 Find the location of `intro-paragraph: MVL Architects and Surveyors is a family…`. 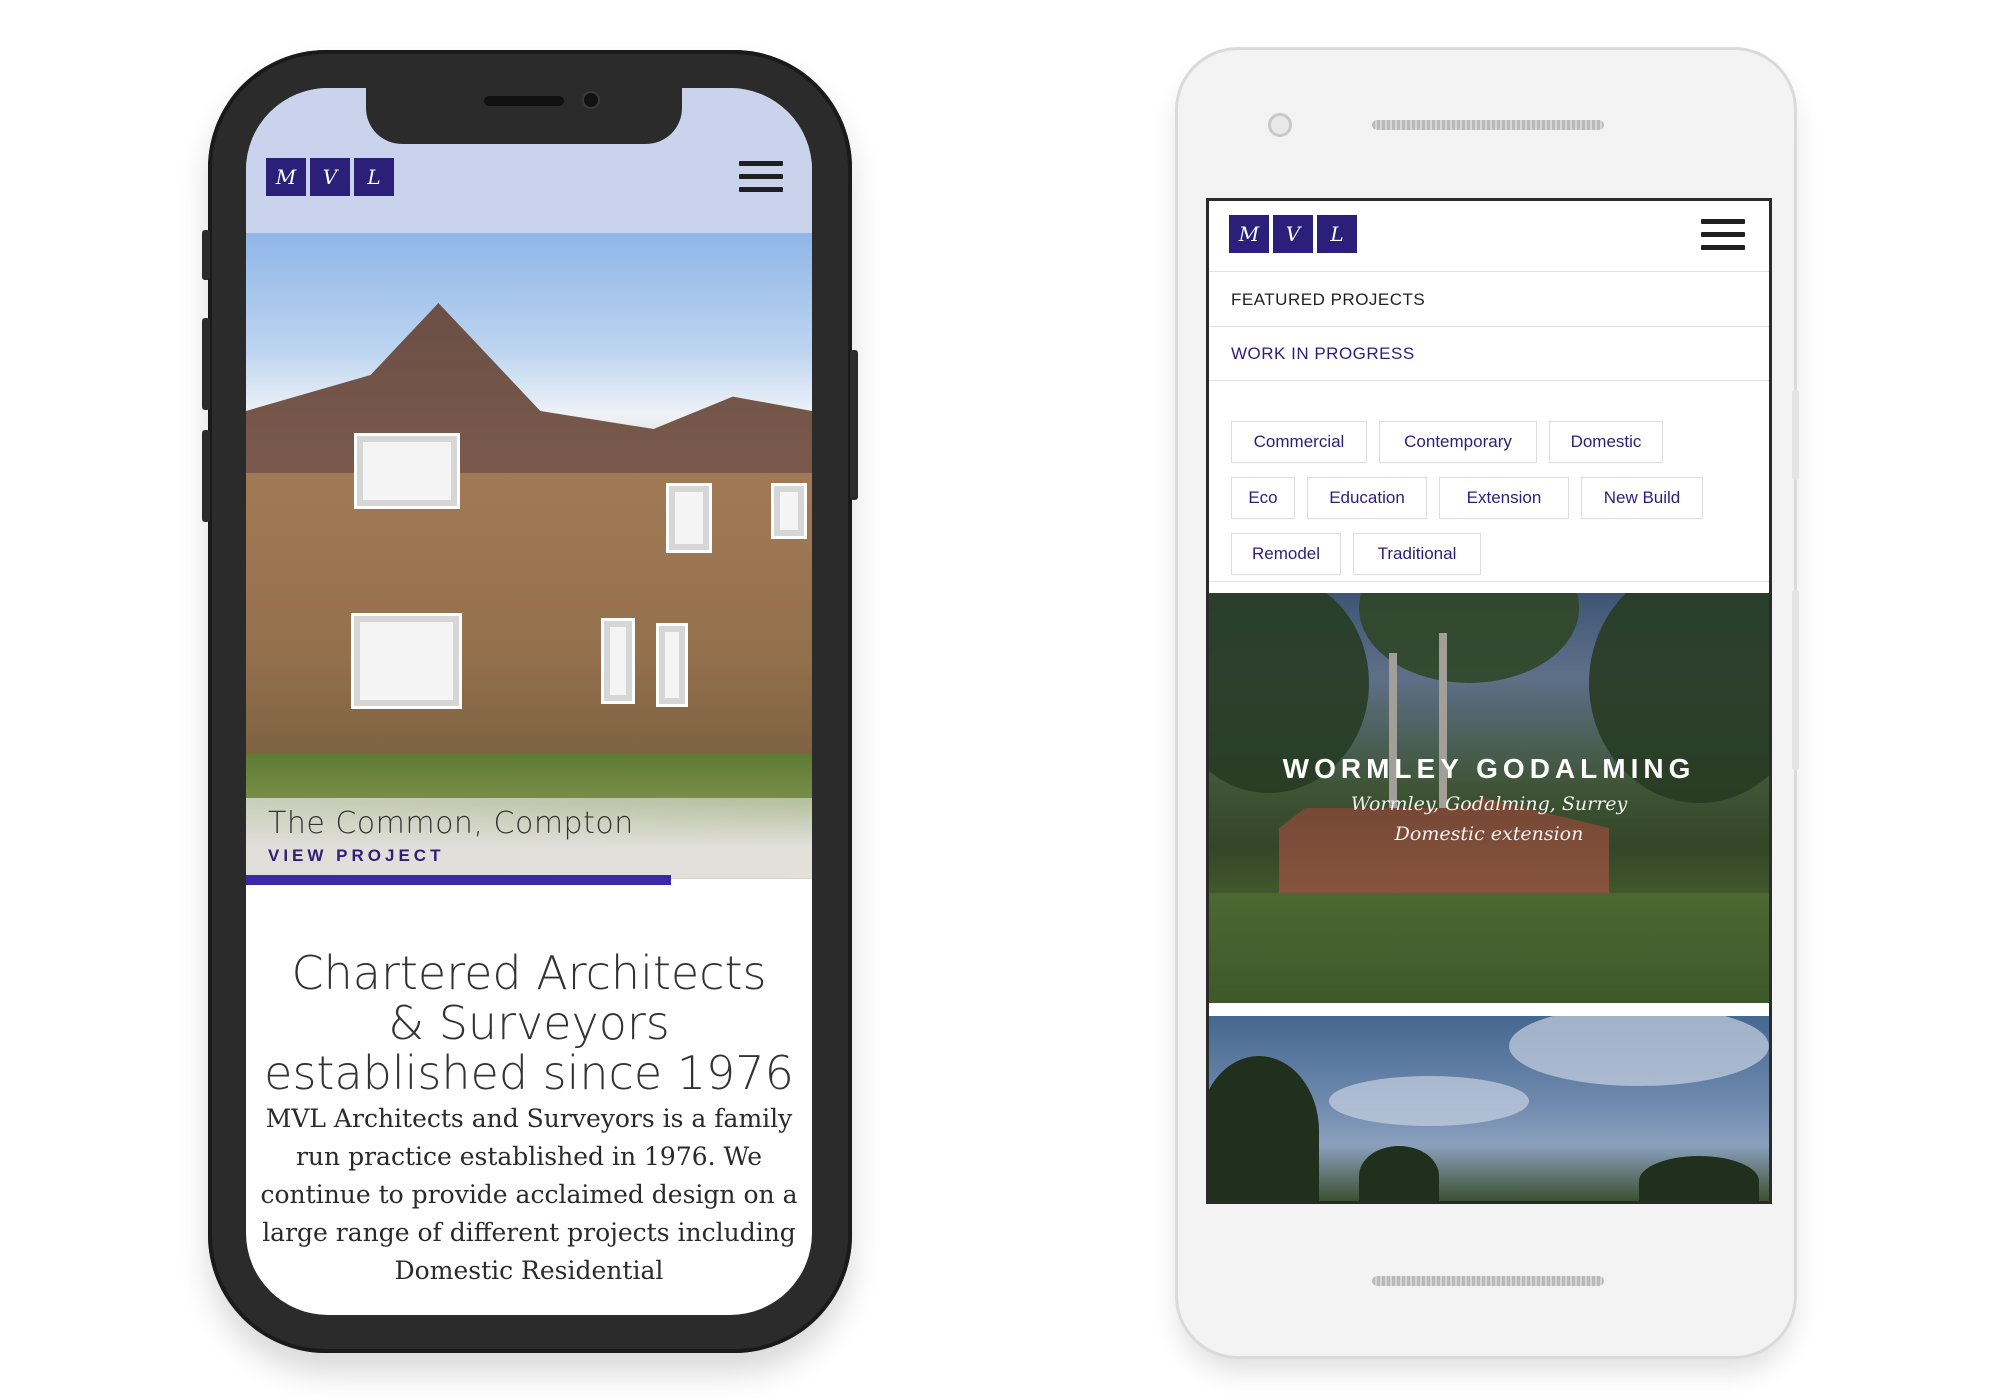

intro-paragraph: MVL Architects and Surveyors is a family… is located at coordinates (529, 1194).